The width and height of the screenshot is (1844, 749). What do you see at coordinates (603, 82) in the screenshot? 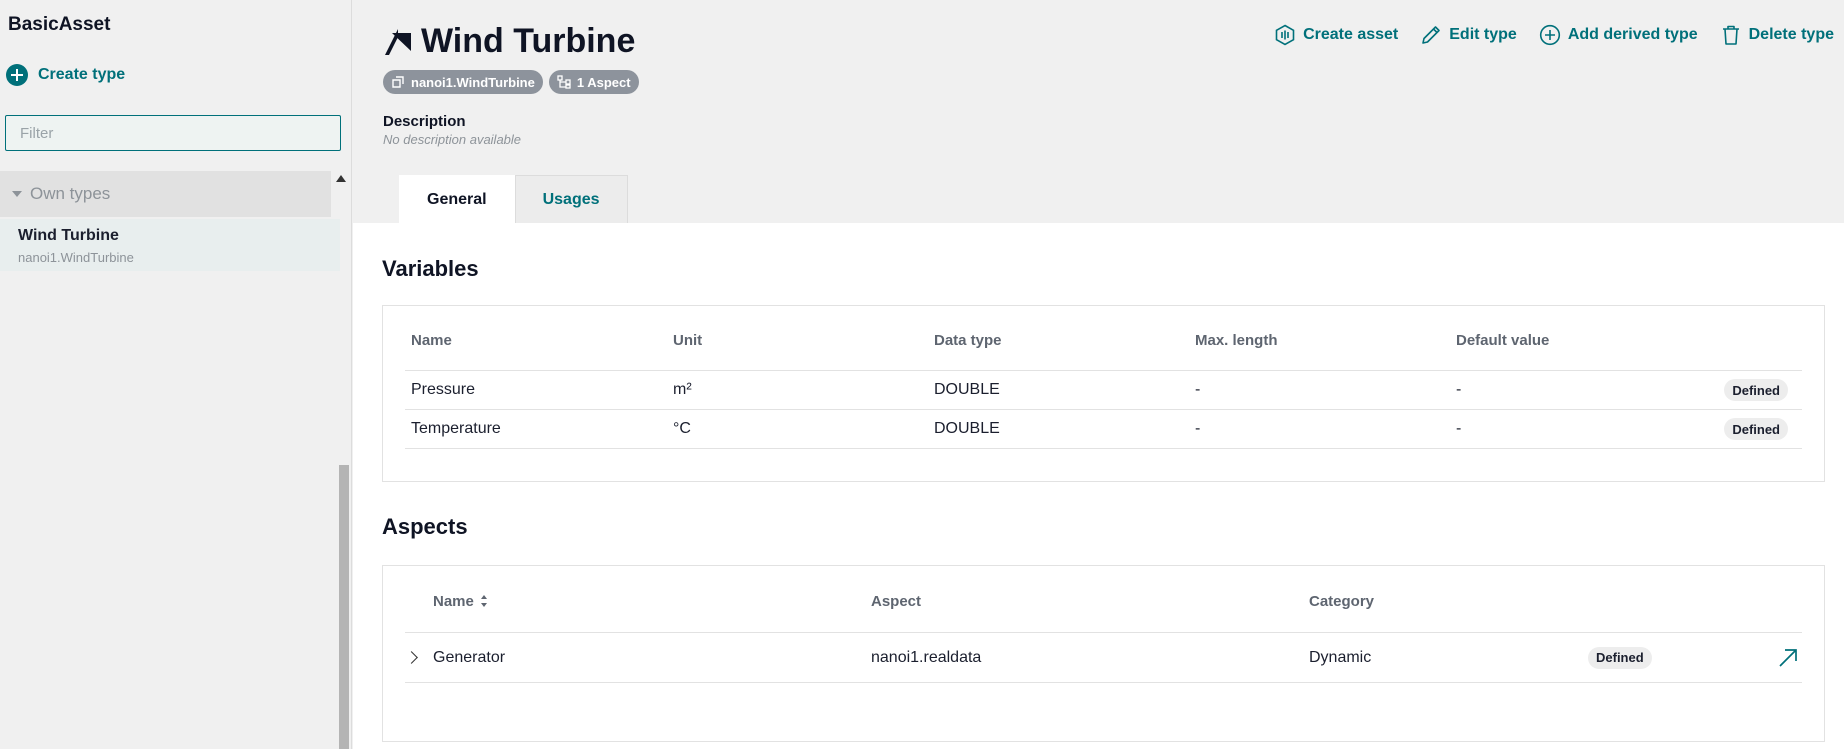
I see `aspect-count-badge-label: 1 Aspect` at bounding box center [603, 82].